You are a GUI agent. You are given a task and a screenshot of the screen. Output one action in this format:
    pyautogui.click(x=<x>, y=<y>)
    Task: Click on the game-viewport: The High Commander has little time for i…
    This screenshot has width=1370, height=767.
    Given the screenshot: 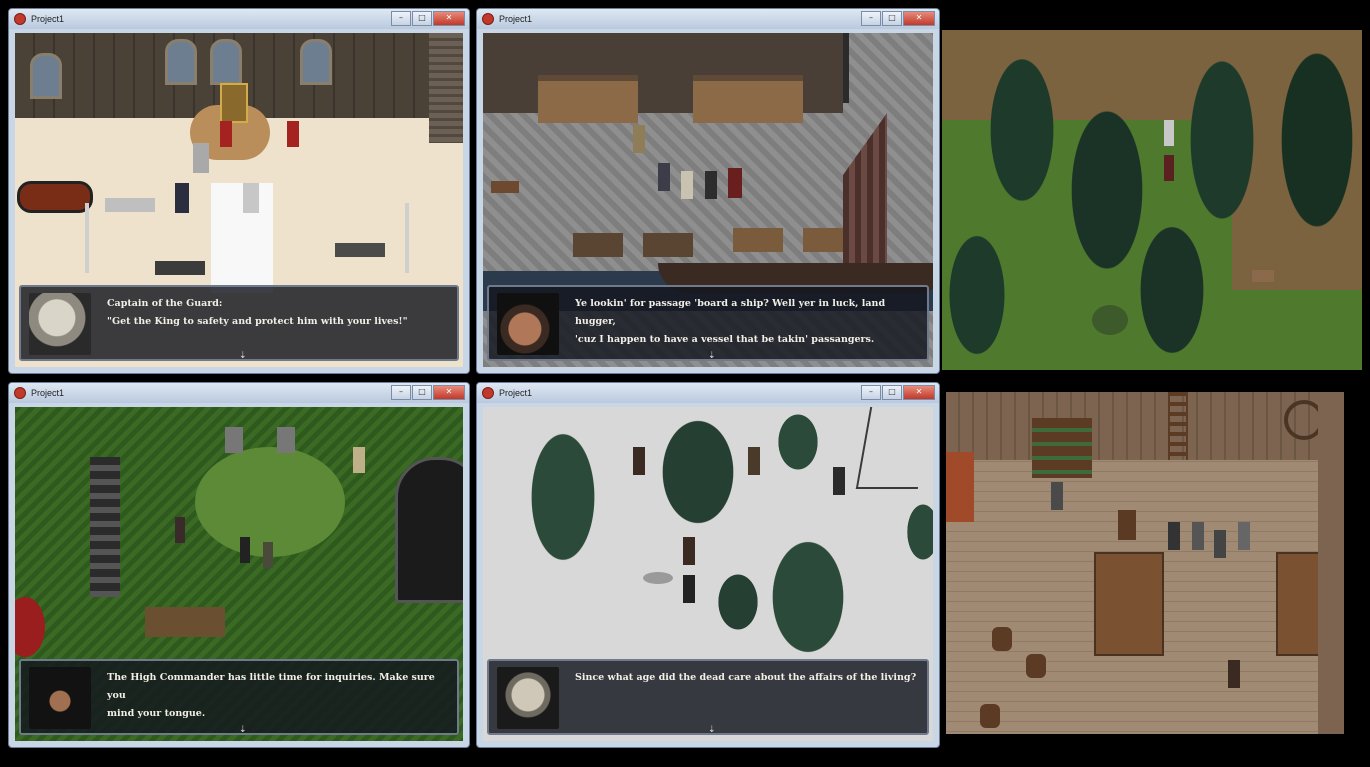 What is the action you would take?
    pyautogui.click(x=239, y=574)
    